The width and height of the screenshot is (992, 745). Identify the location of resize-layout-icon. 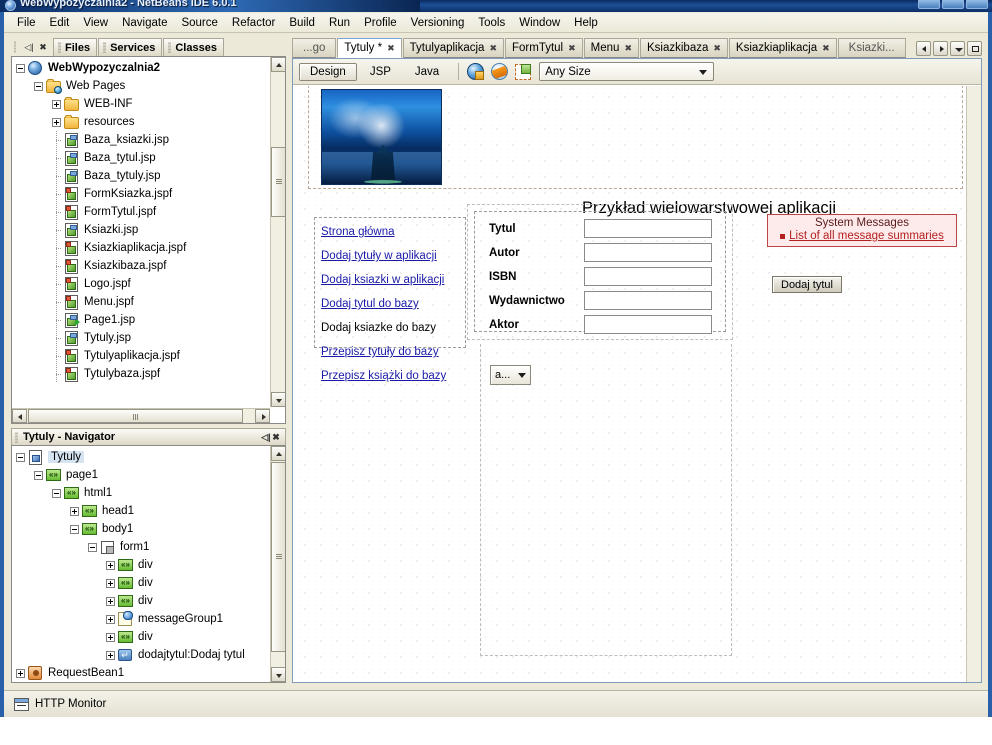
(524, 71).